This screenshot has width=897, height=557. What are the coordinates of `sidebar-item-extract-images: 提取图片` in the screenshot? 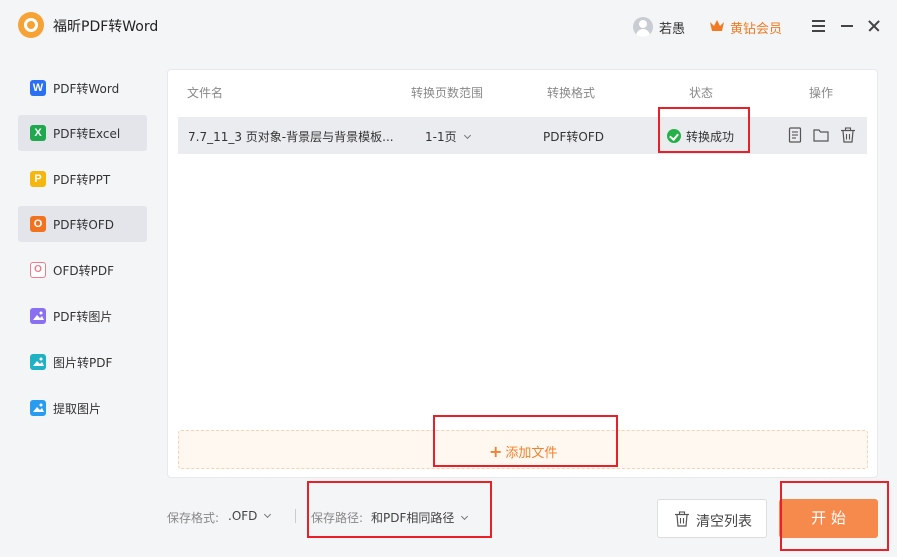 It's located at (82, 408).